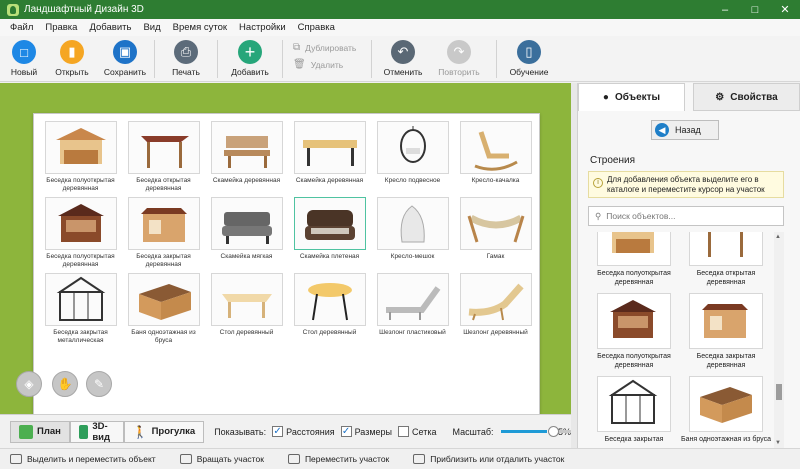  Describe the element at coordinates (329, 332) in the screenshot. I see `catalog-item-label: Стол деревянный` at that location.